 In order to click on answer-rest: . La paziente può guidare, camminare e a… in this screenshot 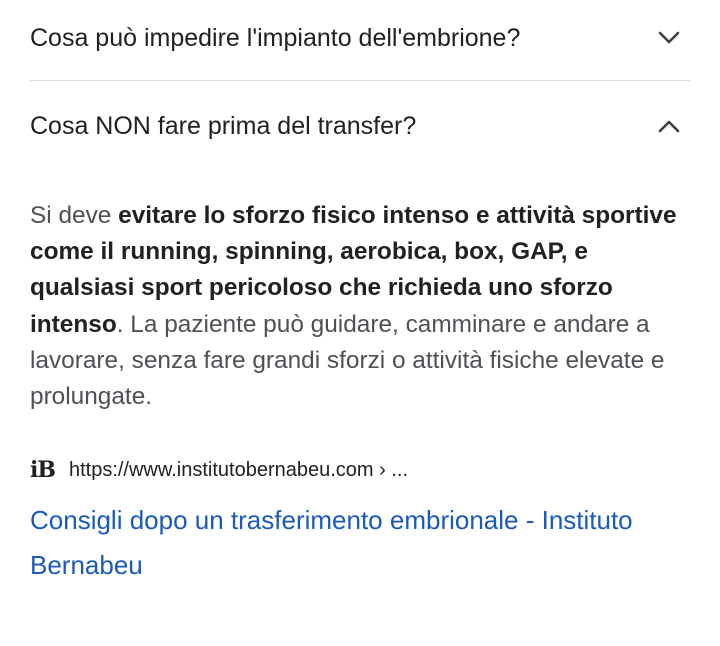, I will do `click(347, 360)`.